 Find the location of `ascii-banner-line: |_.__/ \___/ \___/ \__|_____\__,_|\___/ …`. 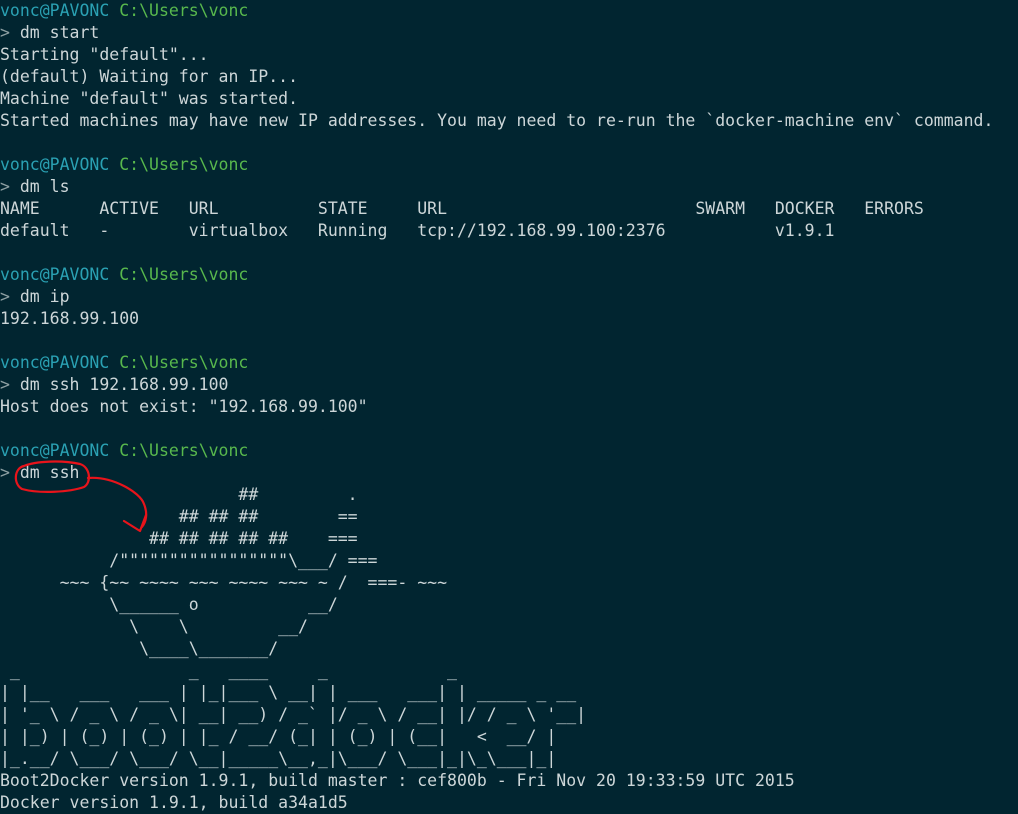

ascii-banner-line: |_.__/ \___/ \___/ \__|_____\__,_|\___/ … is located at coordinates (278, 758).